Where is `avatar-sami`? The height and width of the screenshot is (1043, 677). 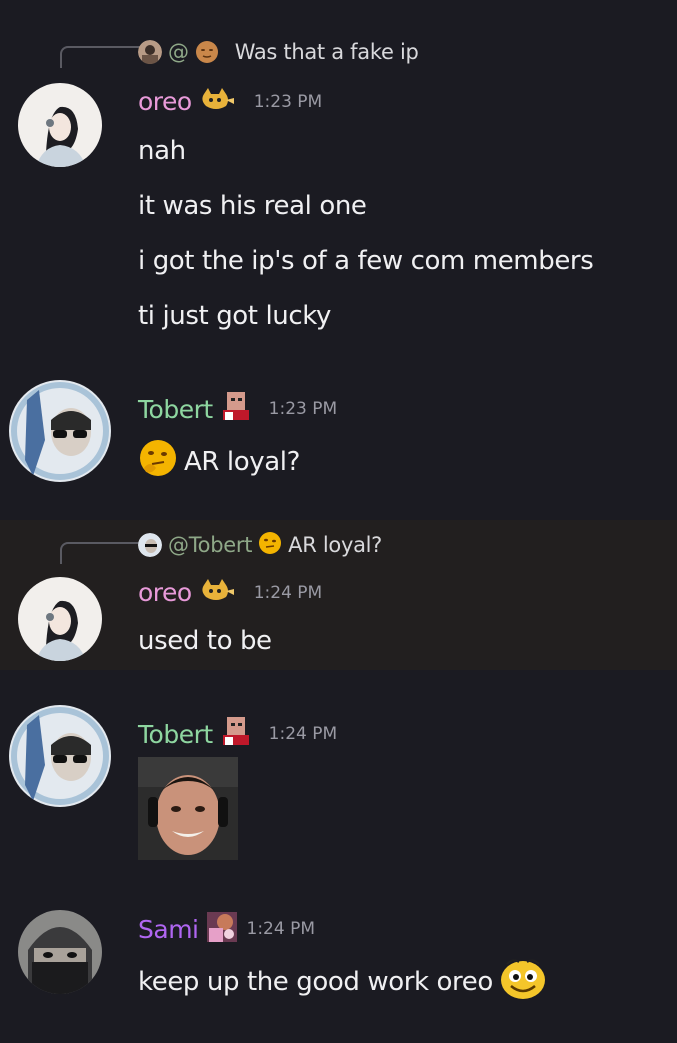 avatar-sami is located at coordinates (60, 952).